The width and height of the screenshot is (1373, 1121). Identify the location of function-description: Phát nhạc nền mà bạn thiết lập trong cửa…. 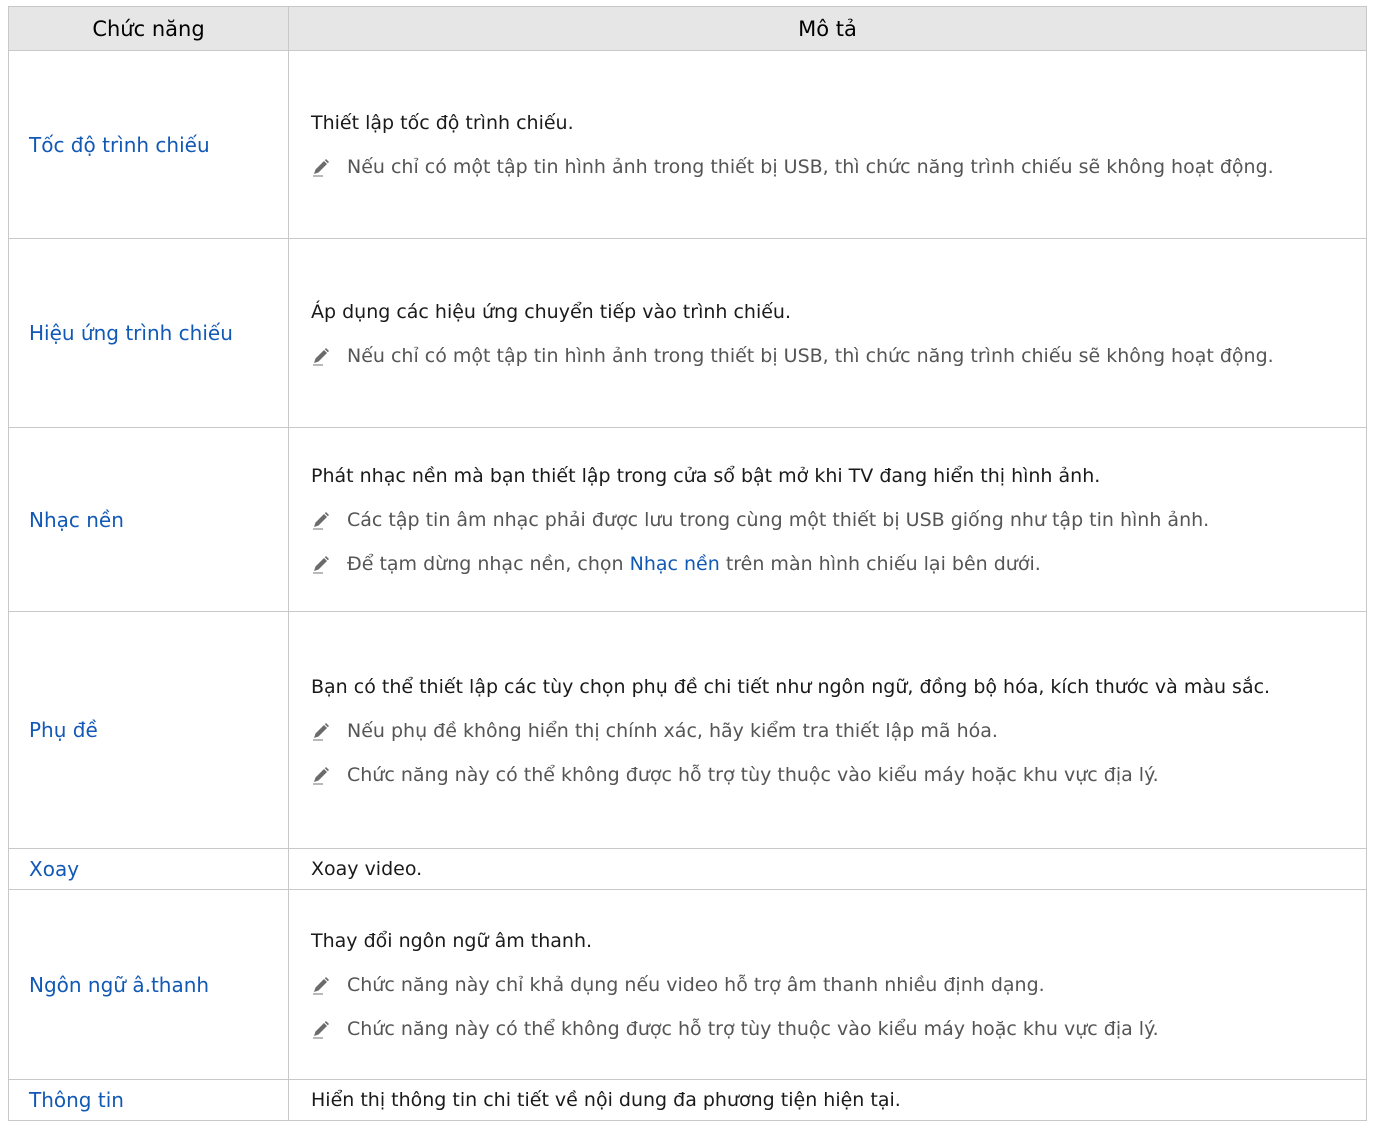
(827, 519).